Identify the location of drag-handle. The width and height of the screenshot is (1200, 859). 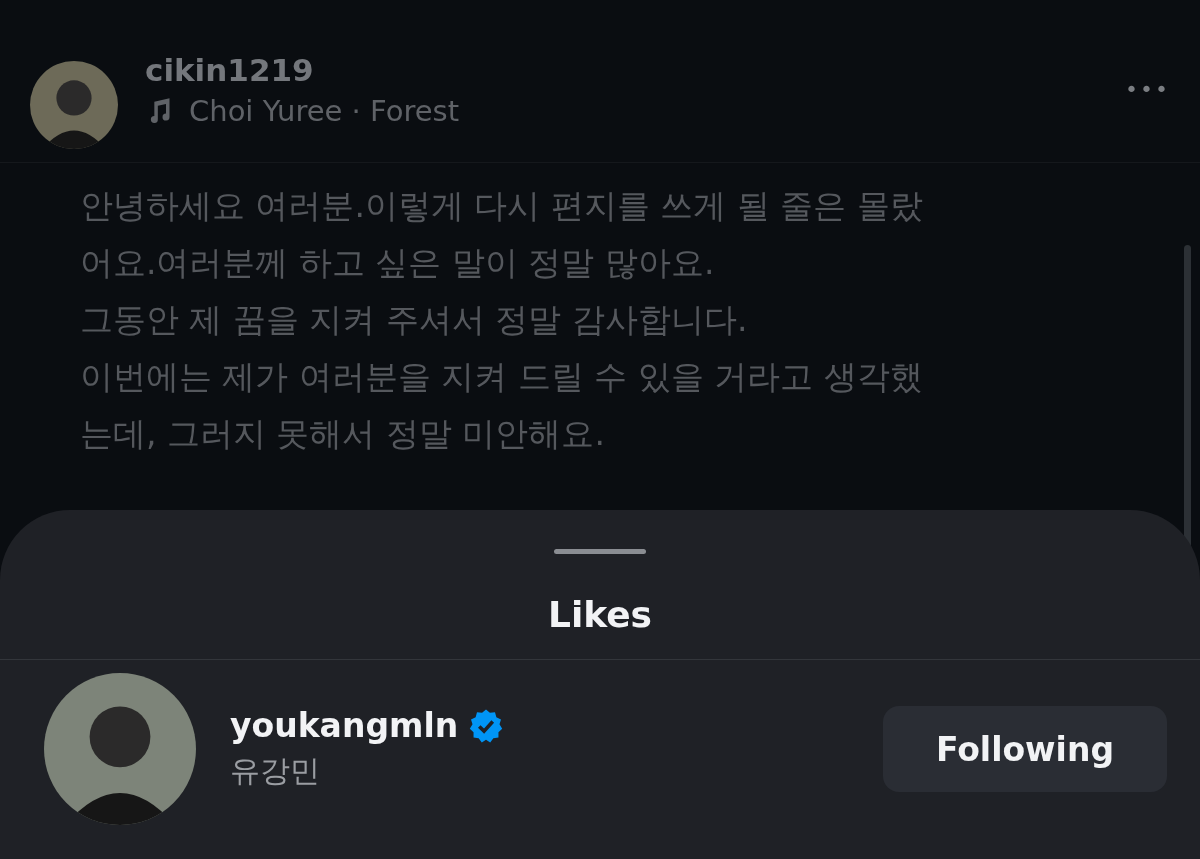
(600, 551).